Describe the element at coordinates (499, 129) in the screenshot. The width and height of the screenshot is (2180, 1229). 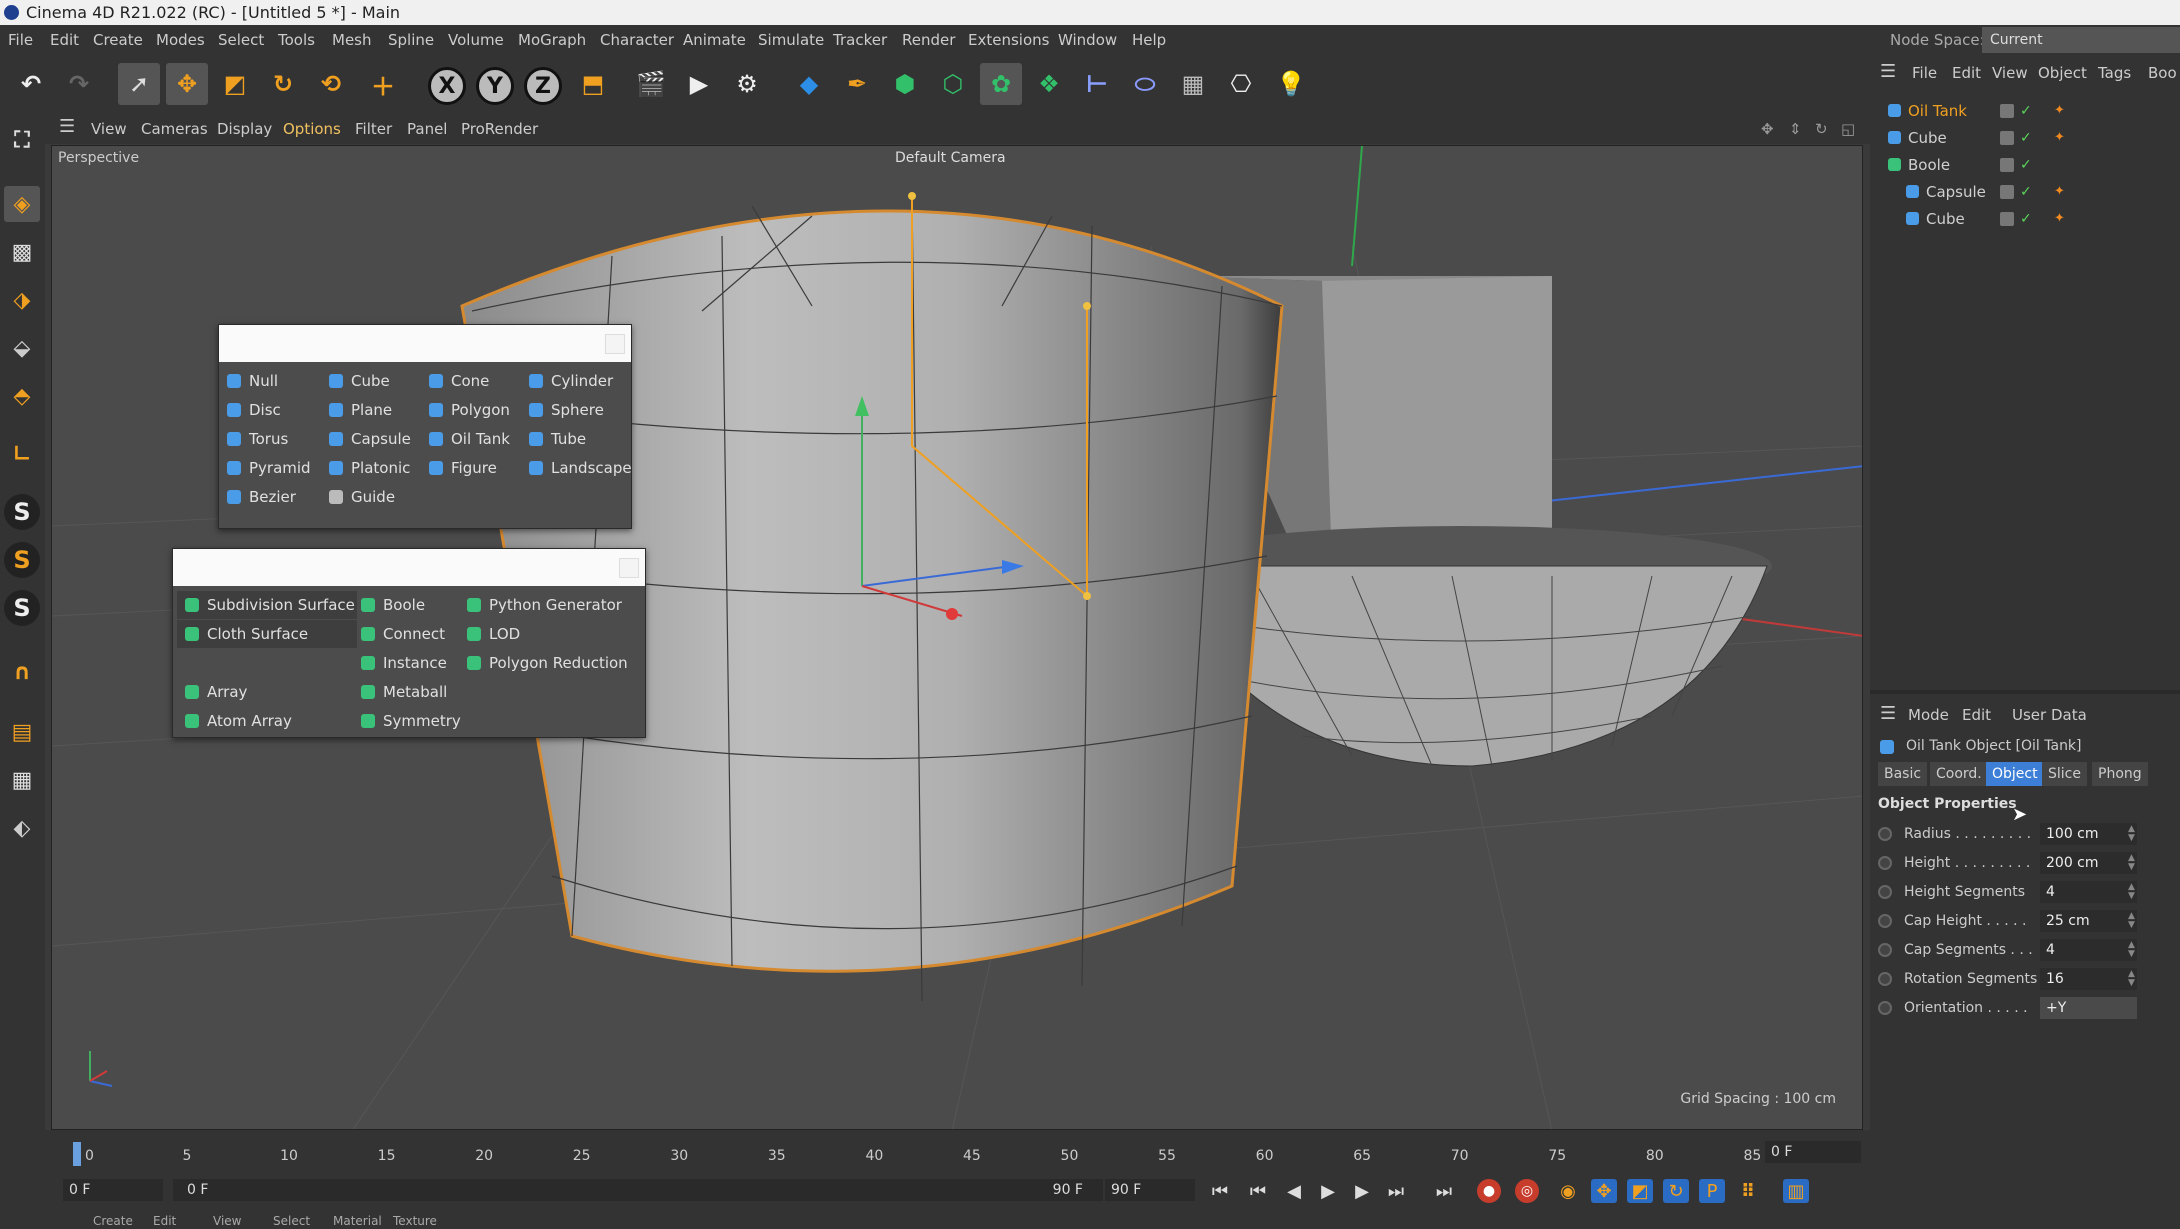
I see `viewport-menu-prorender: ProRender` at that location.